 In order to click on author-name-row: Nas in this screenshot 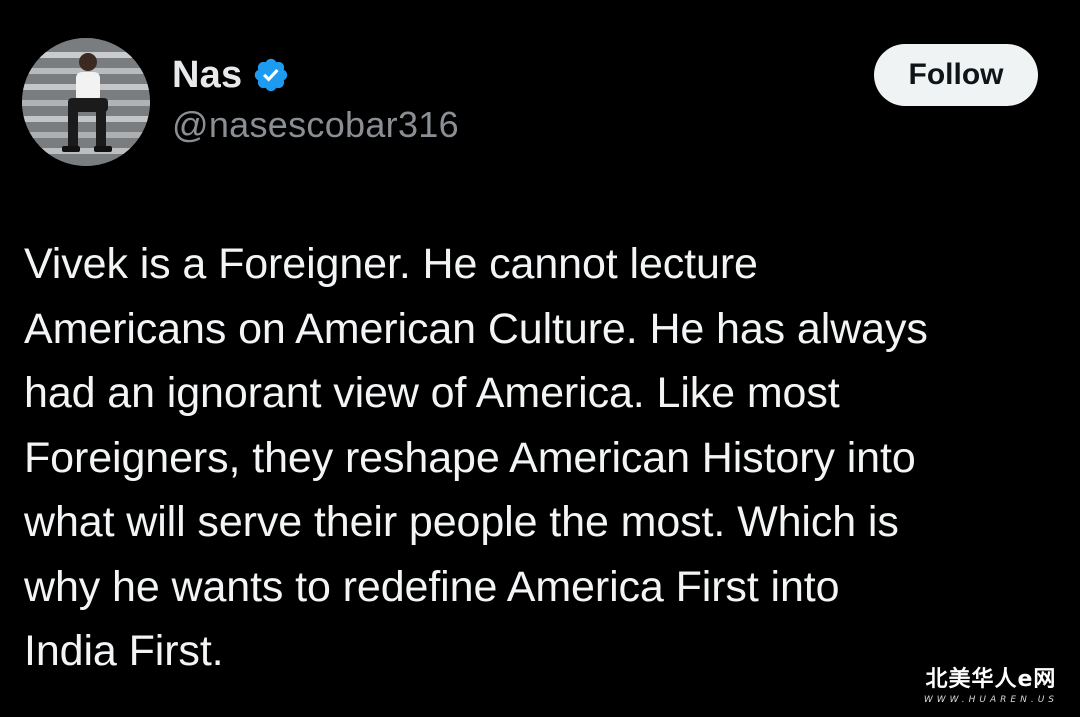, I will do `click(231, 75)`.